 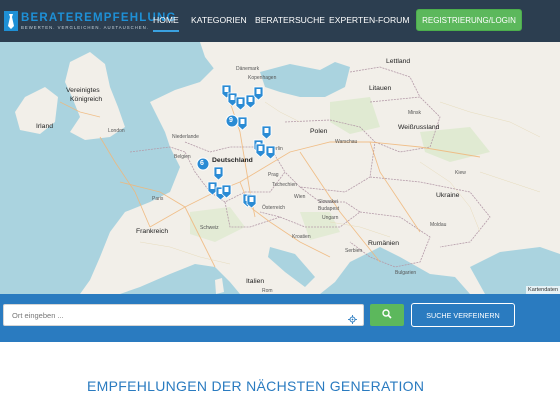 What do you see at coordinates (11, 21) in the screenshot?
I see `tie-icon` at bounding box center [11, 21].